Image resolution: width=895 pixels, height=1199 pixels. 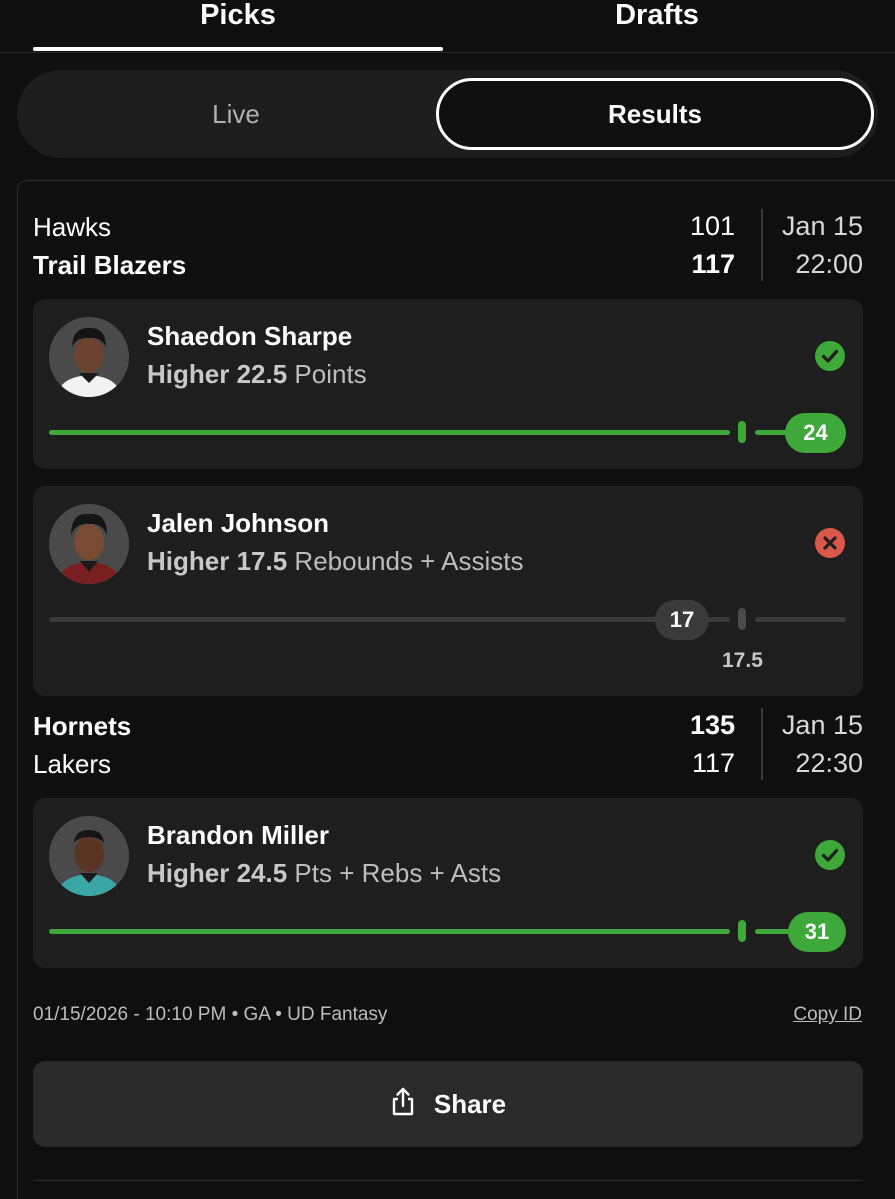 I want to click on game-time: 22:00, so click(x=829, y=264).